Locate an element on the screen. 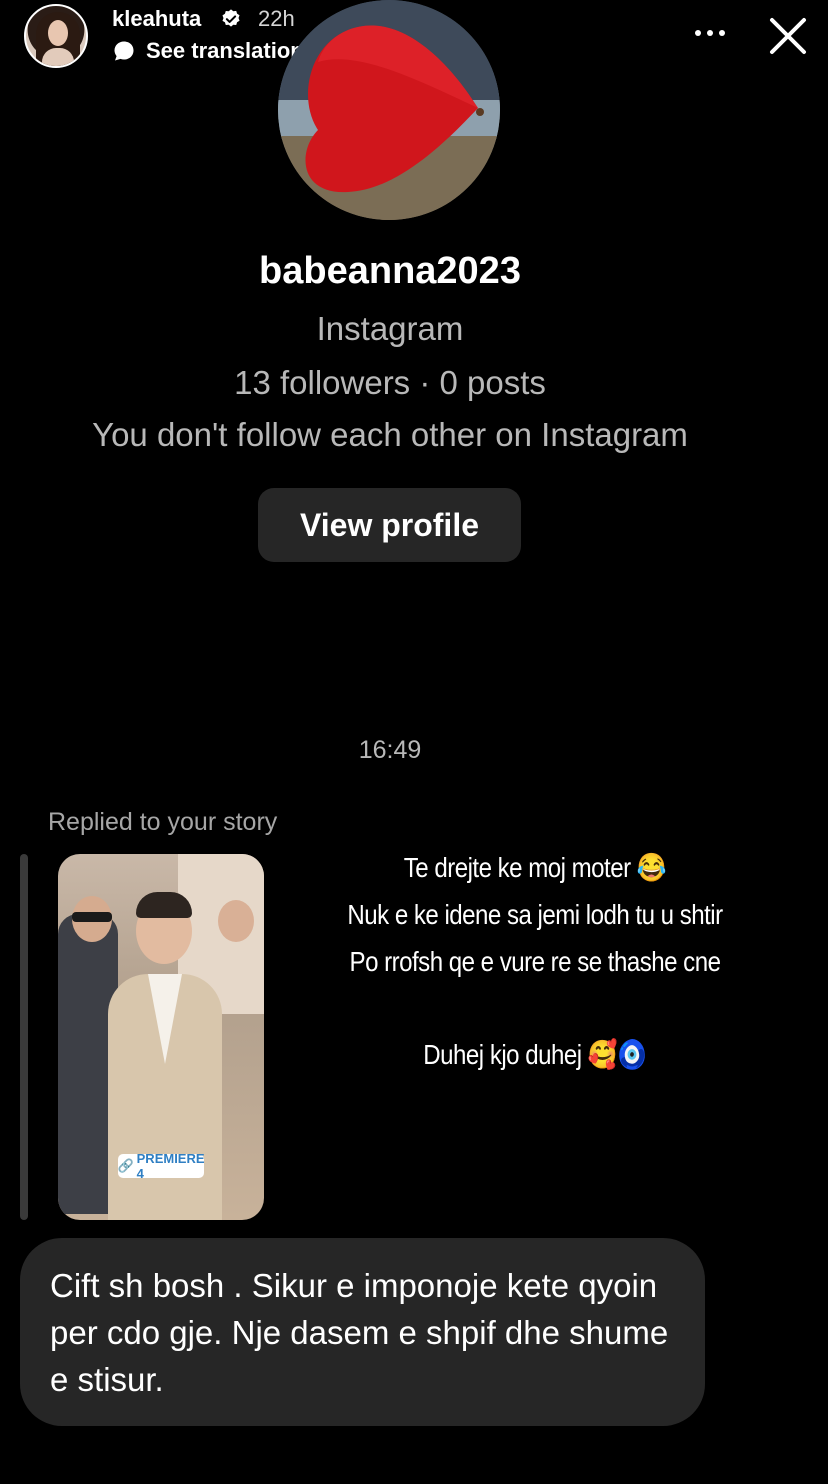 The height and width of the screenshot is (1484, 828). story-author-avatar is located at coordinates (56, 36).